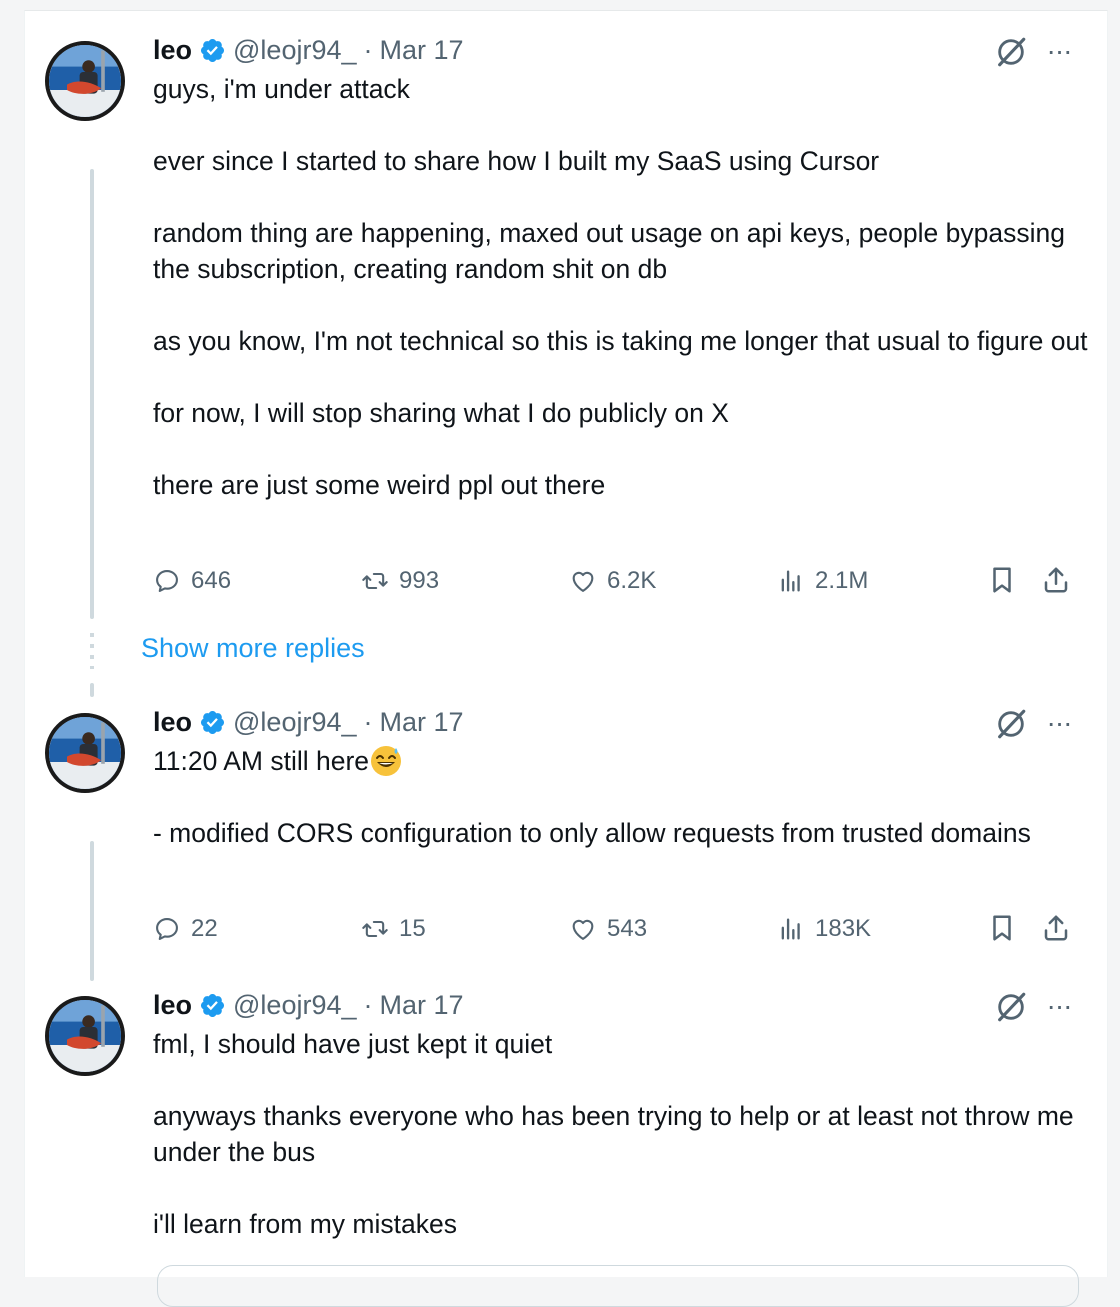 Image resolution: width=1120 pixels, height=1307 pixels. Describe the element at coordinates (618, 1286) in the screenshot. I see `reply-compose-box` at that location.